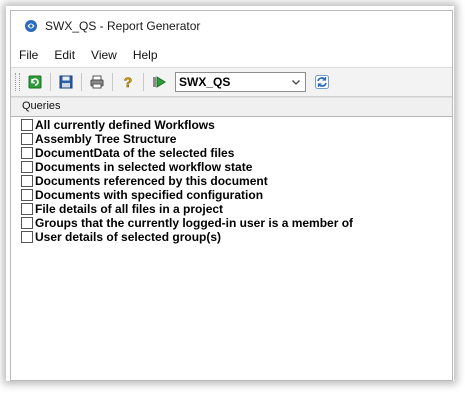  I want to click on query-label: Documents in selected workflow state, so click(144, 167).